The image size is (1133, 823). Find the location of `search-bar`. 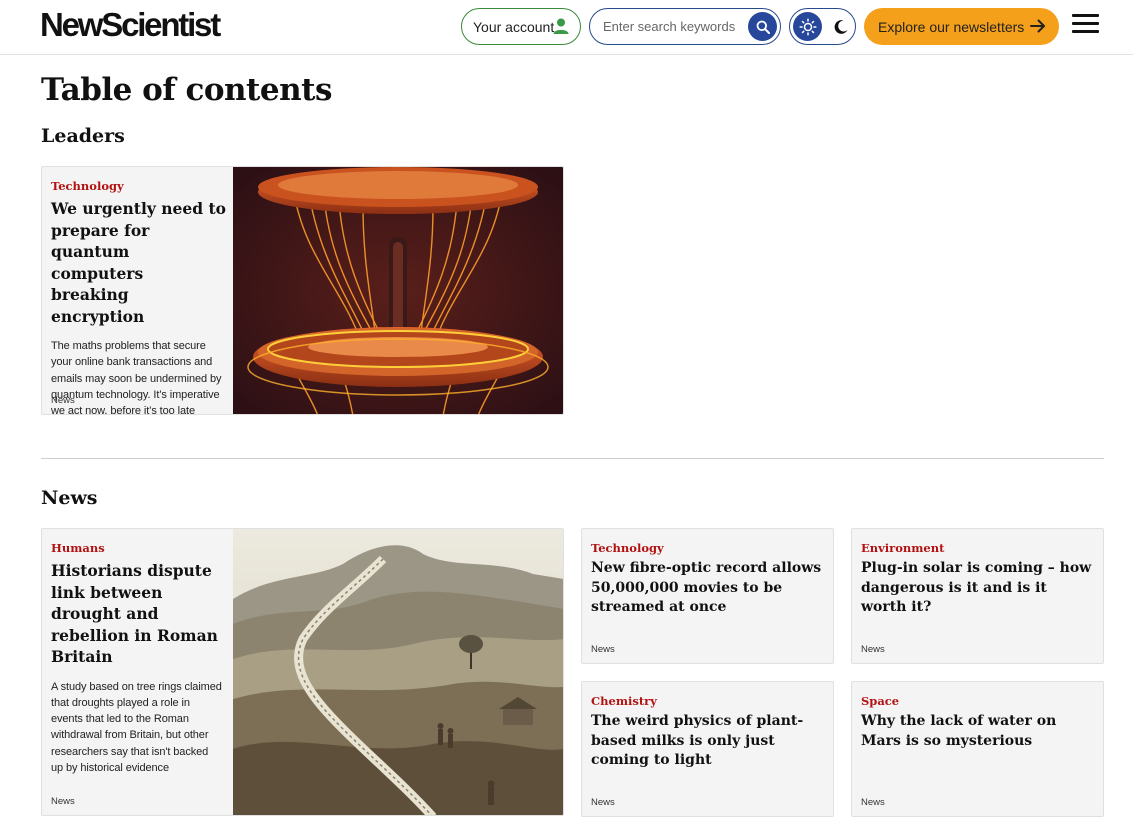

search-bar is located at coordinates (685, 26).